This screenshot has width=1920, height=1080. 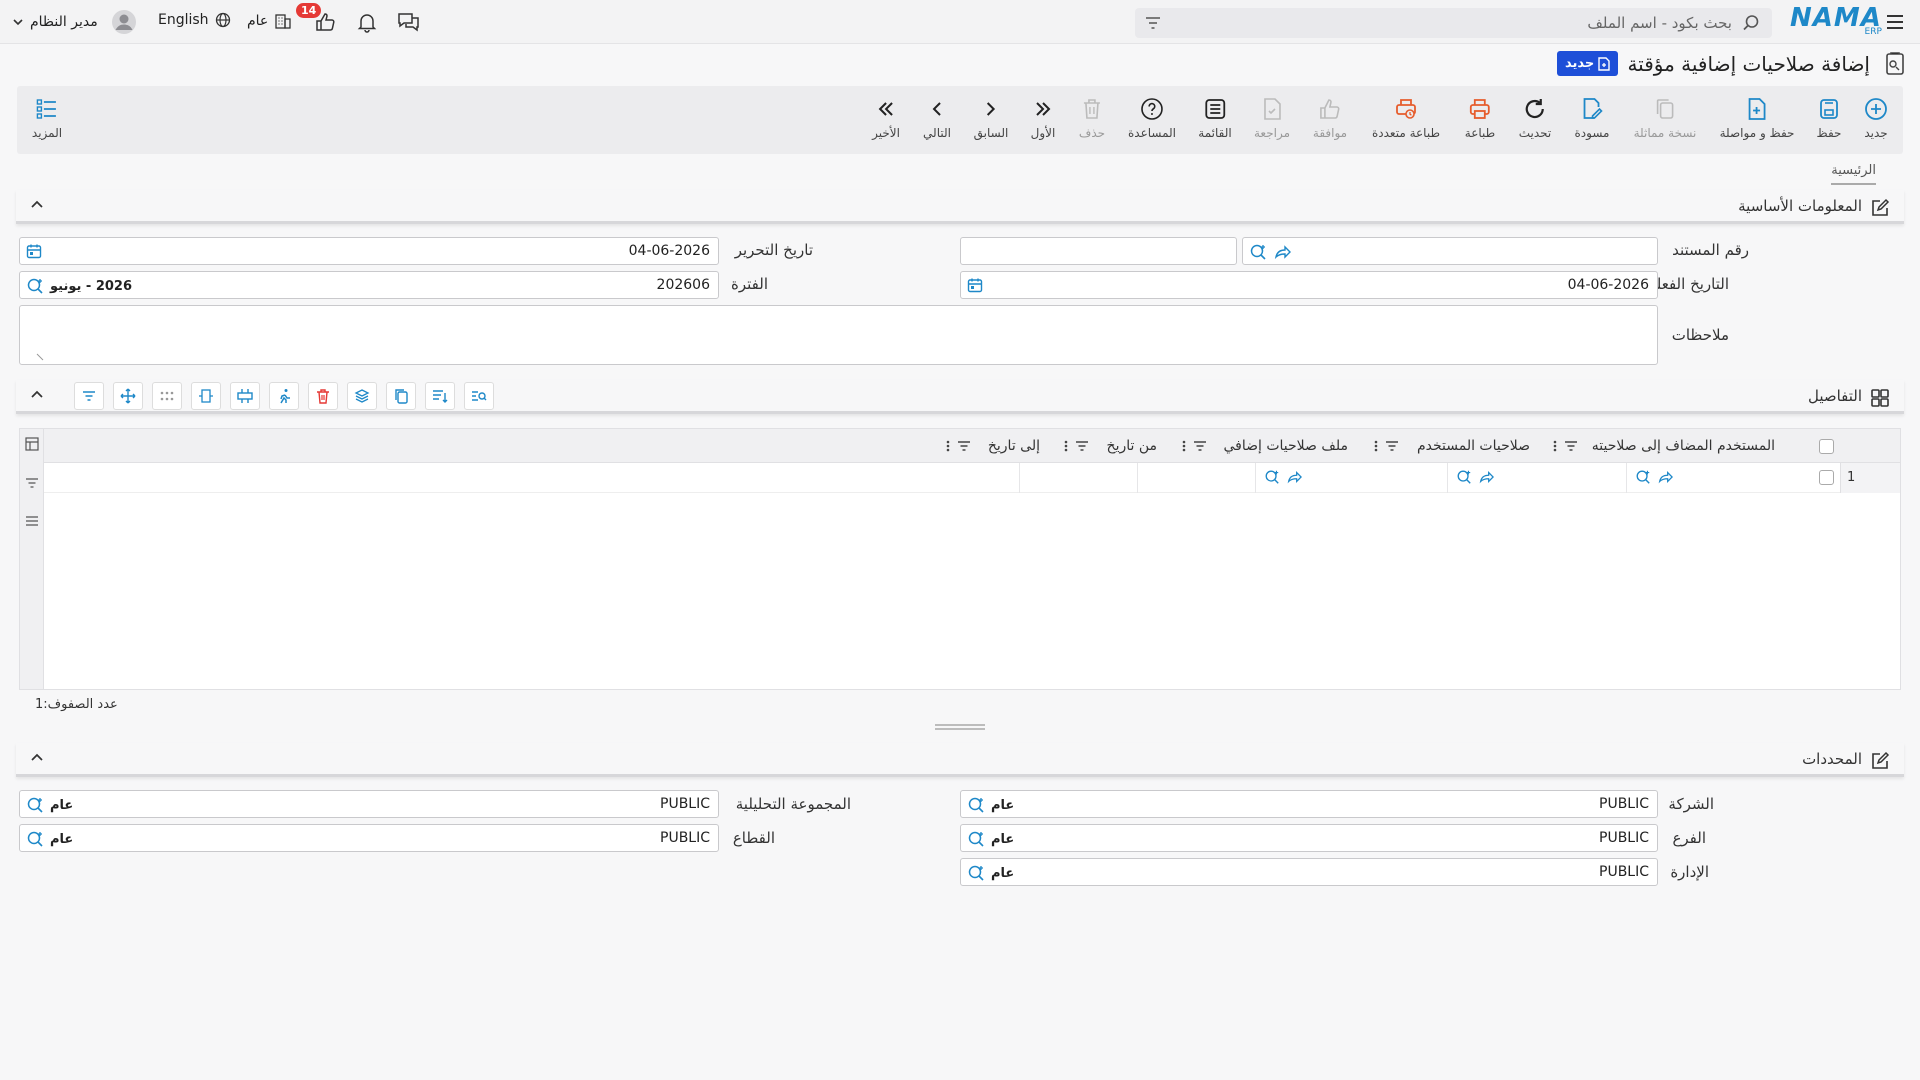 What do you see at coordinates (1132, 446) in the screenshot?
I see `column-header-from-date: من تاريخ` at bounding box center [1132, 446].